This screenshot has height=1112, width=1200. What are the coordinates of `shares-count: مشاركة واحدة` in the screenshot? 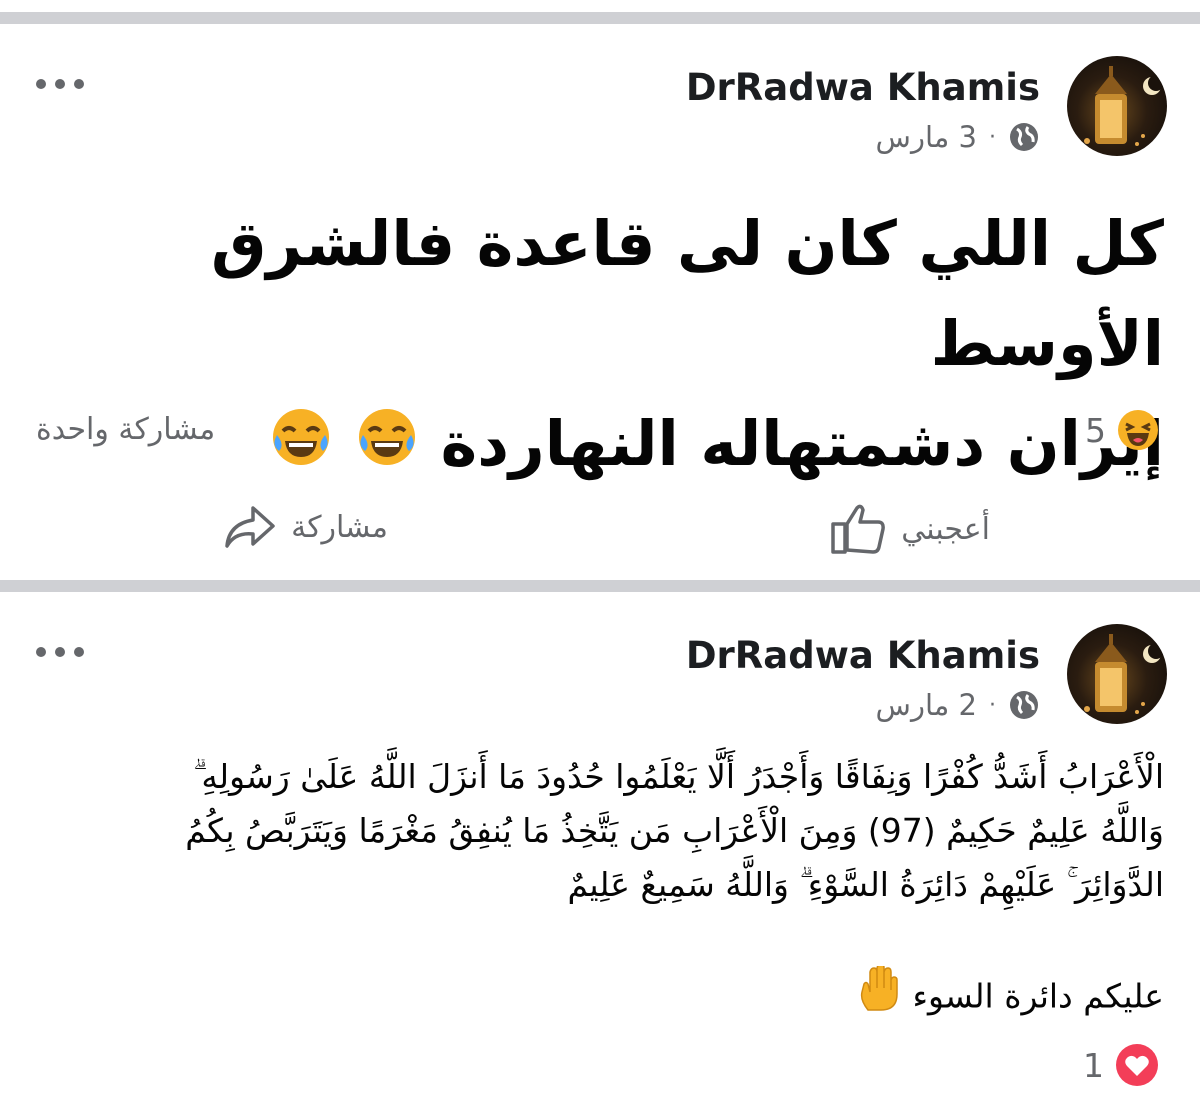 It's located at (125, 429).